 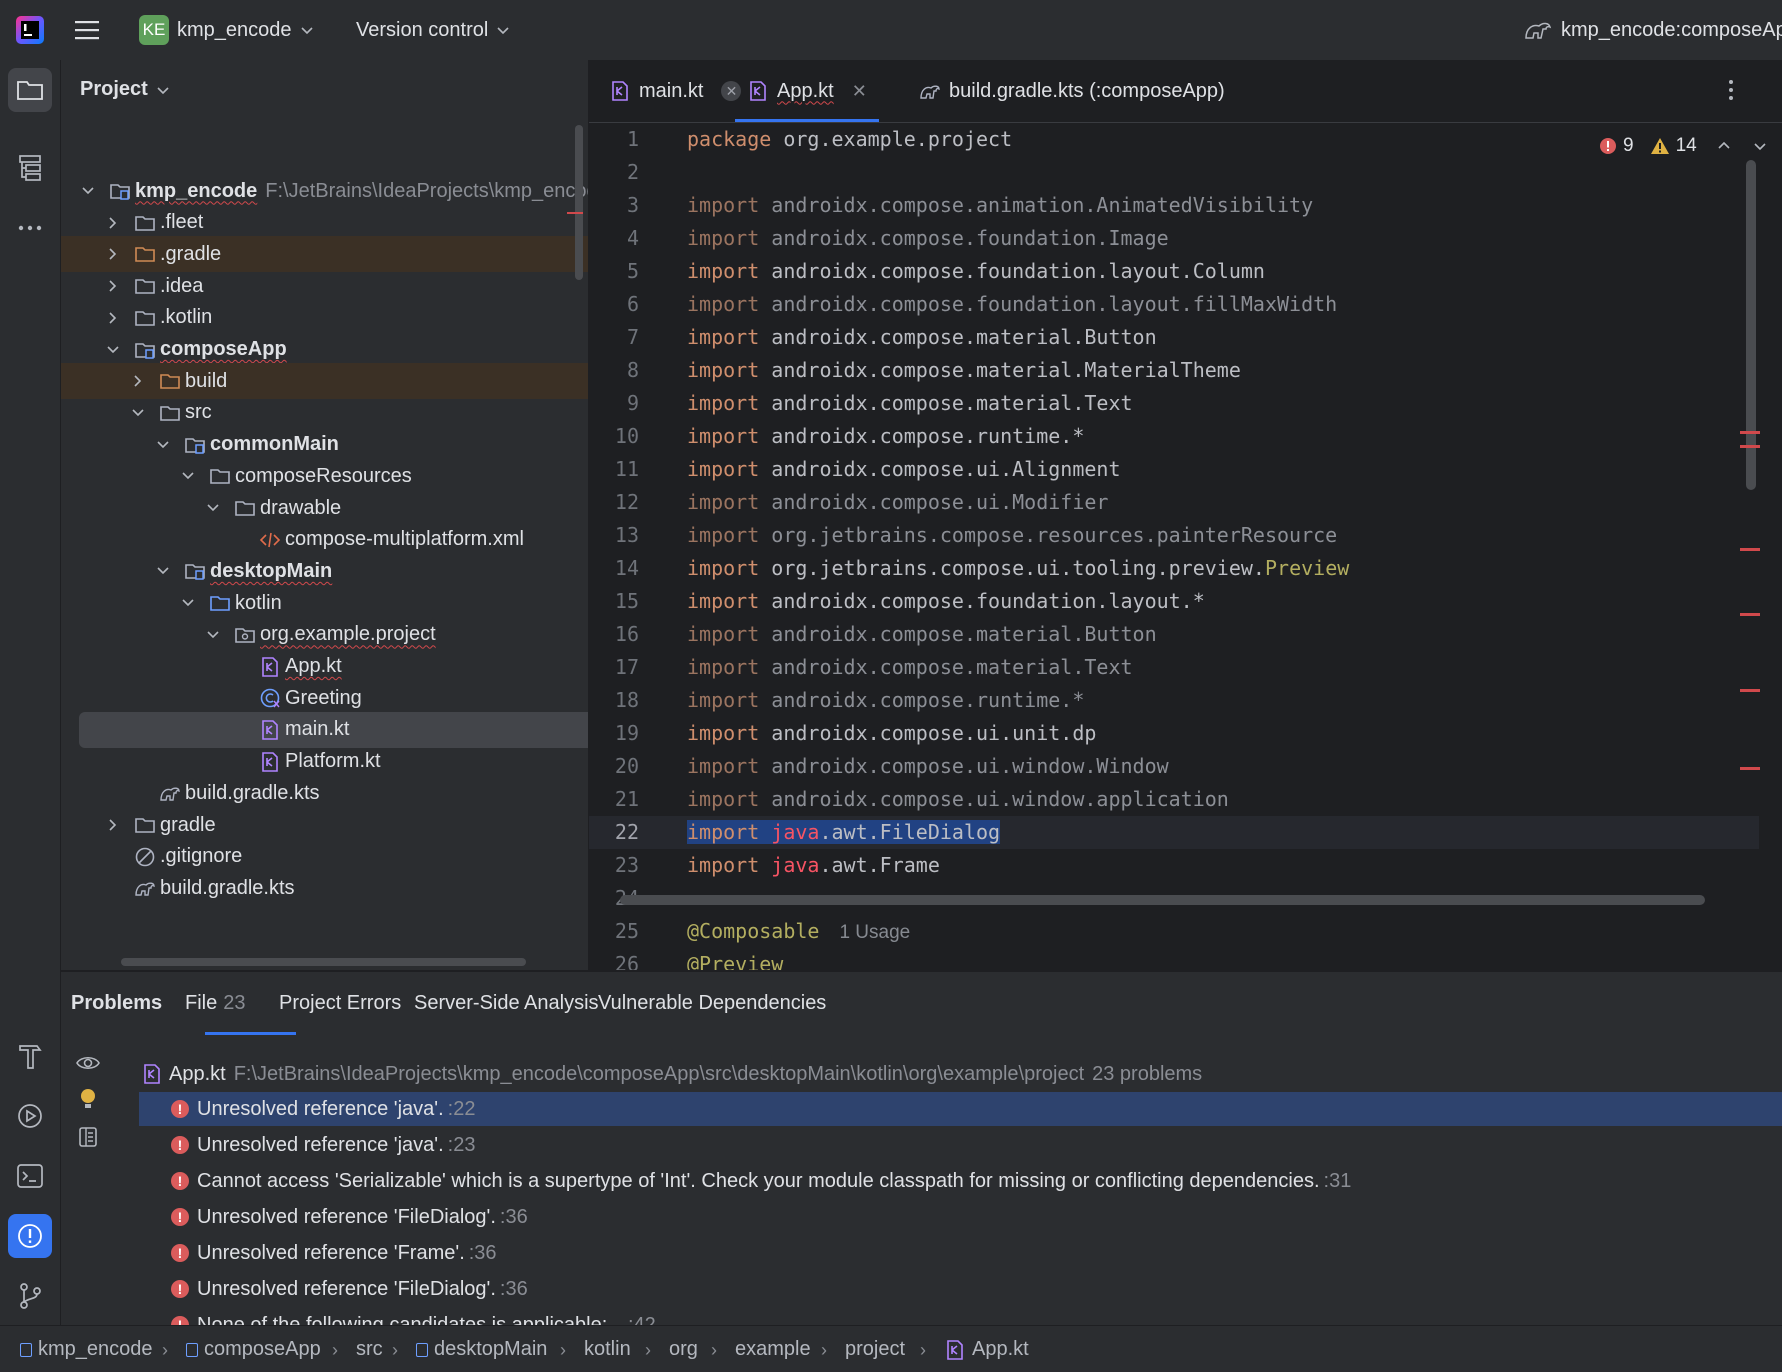 What do you see at coordinates (1174, 733) in the screenshot?
I see `code-line: 19 import androidx.compose.ui.unit.dp` at bounding box center [1174, 733].